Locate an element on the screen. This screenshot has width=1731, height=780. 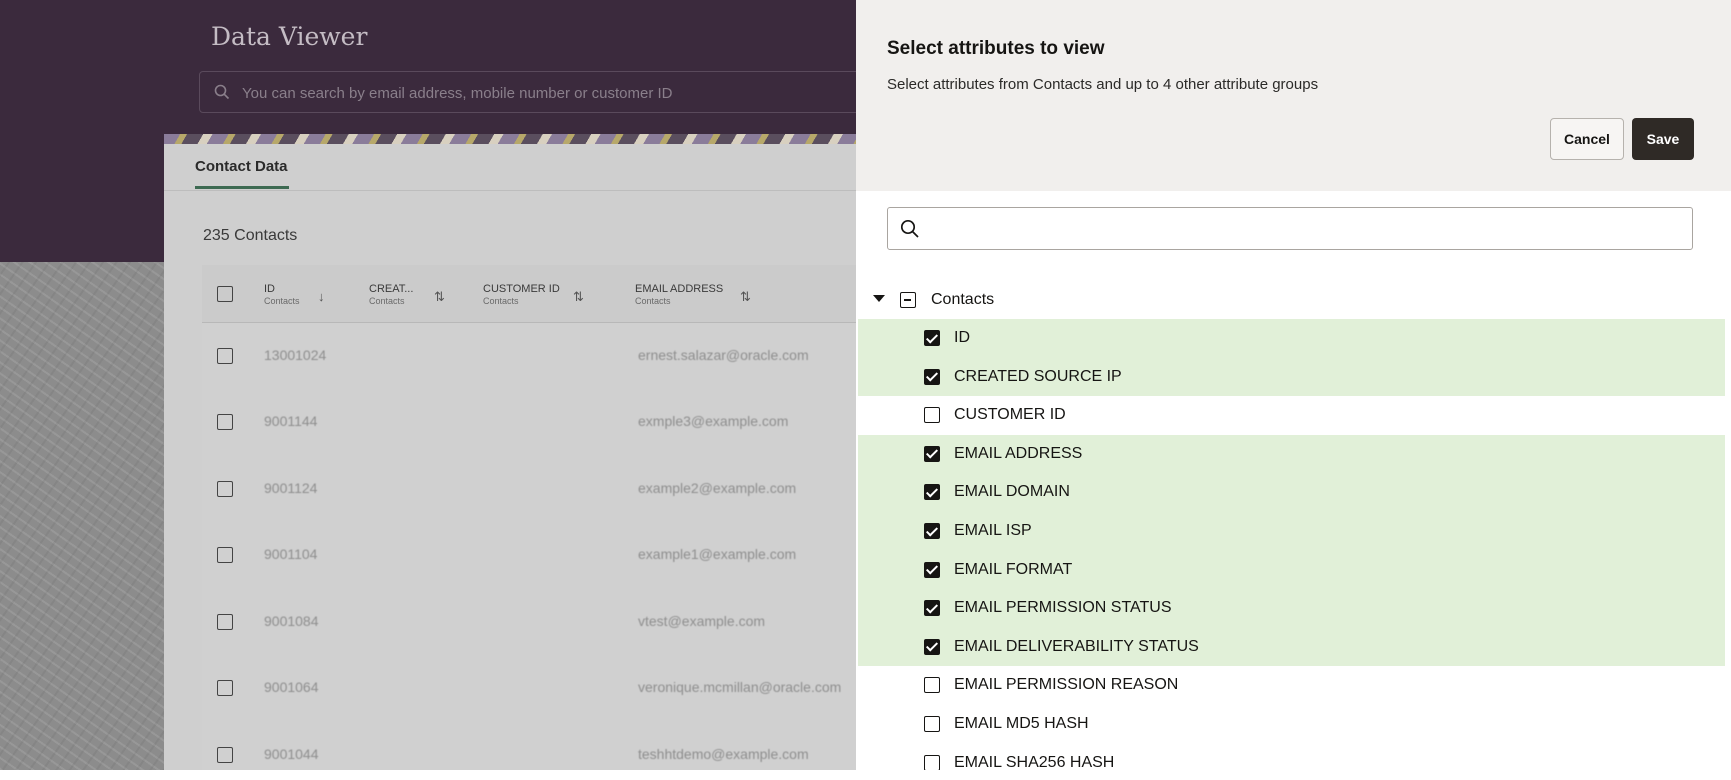
column-header-customer-id: CUSTOMER ID Contacts is located at coordinates (521, 294).